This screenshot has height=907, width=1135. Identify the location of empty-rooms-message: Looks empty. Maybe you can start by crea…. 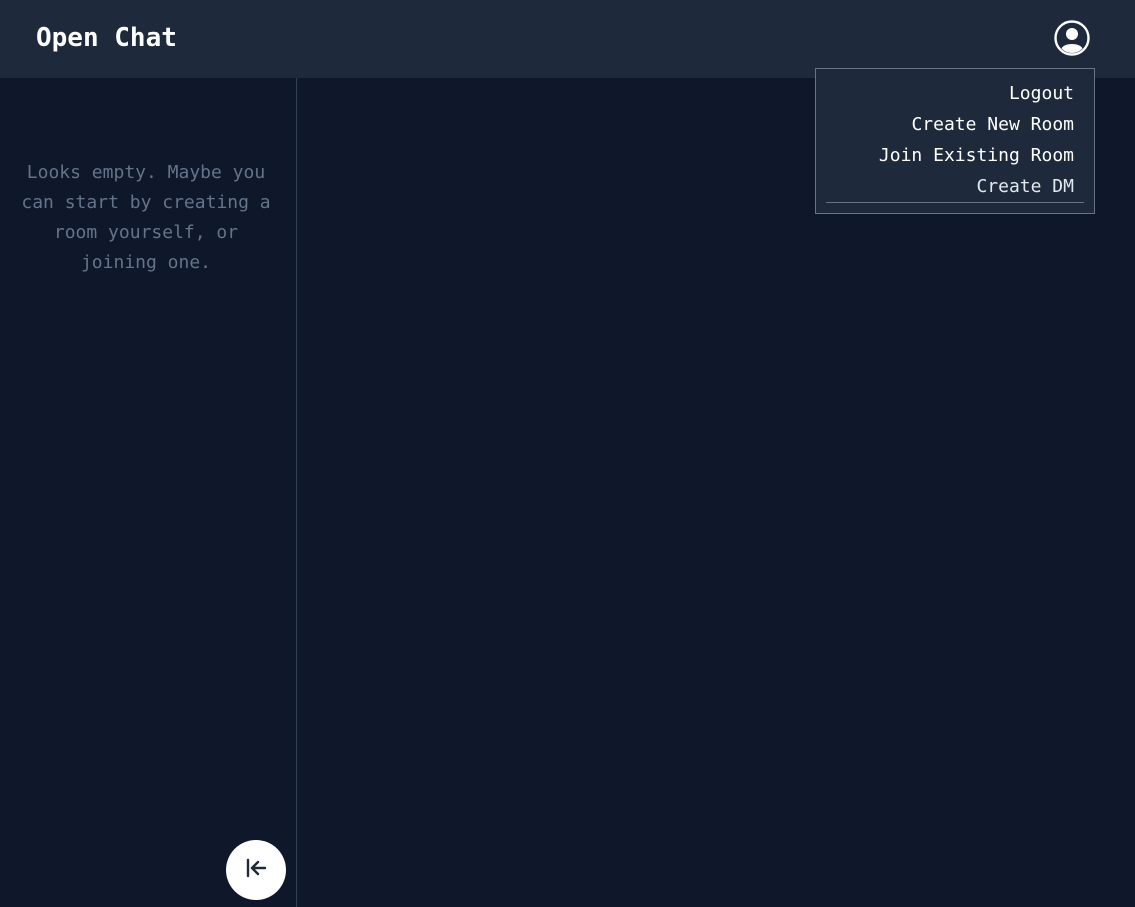
(146, 217).